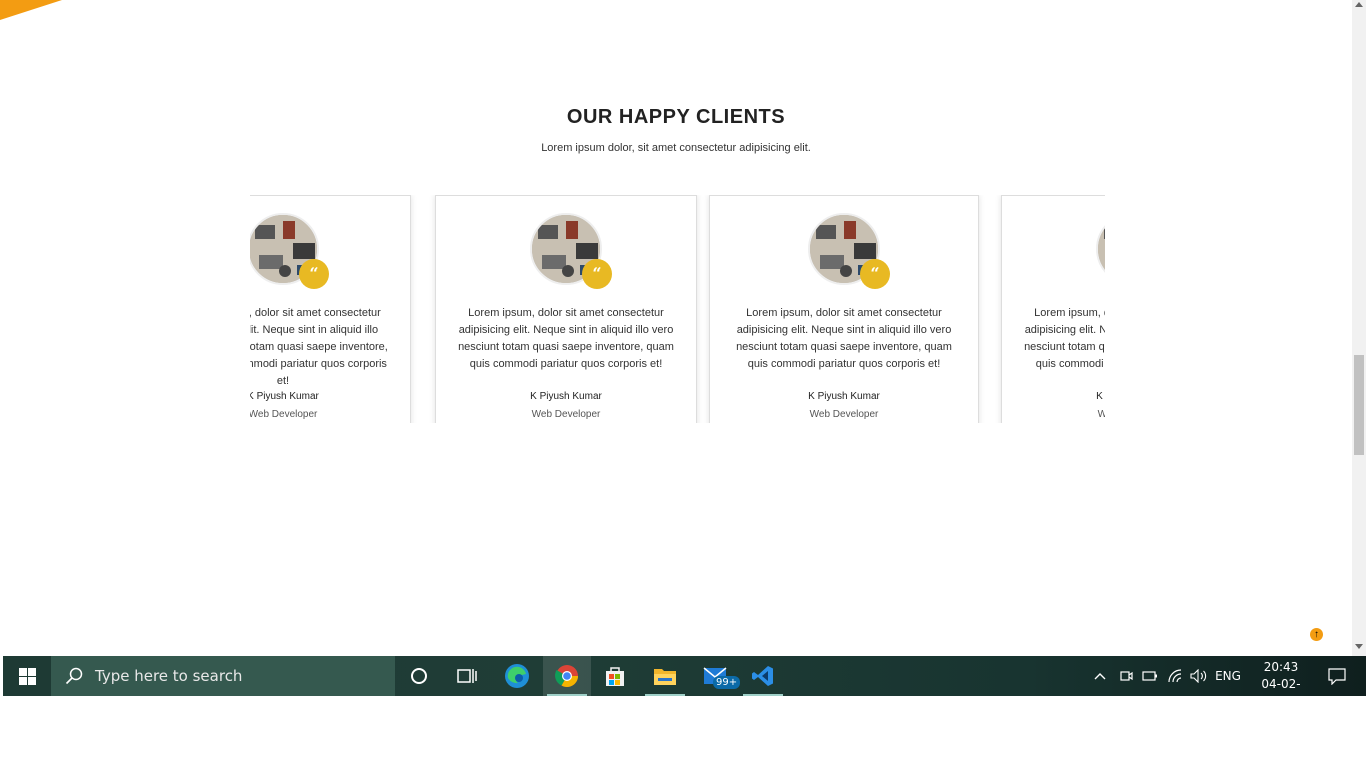 The width and height of the screenshot is (1366, 768). What do you see at coordinates (1359, 4) in the screenshot?
I see `scroll-up-arrow-icon` at bounding box center [1359, 4].